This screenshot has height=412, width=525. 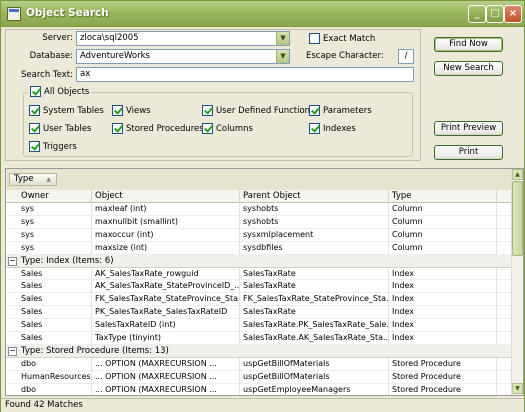 I want to click on filter-label: Triggers, so click(x=60, y=146).